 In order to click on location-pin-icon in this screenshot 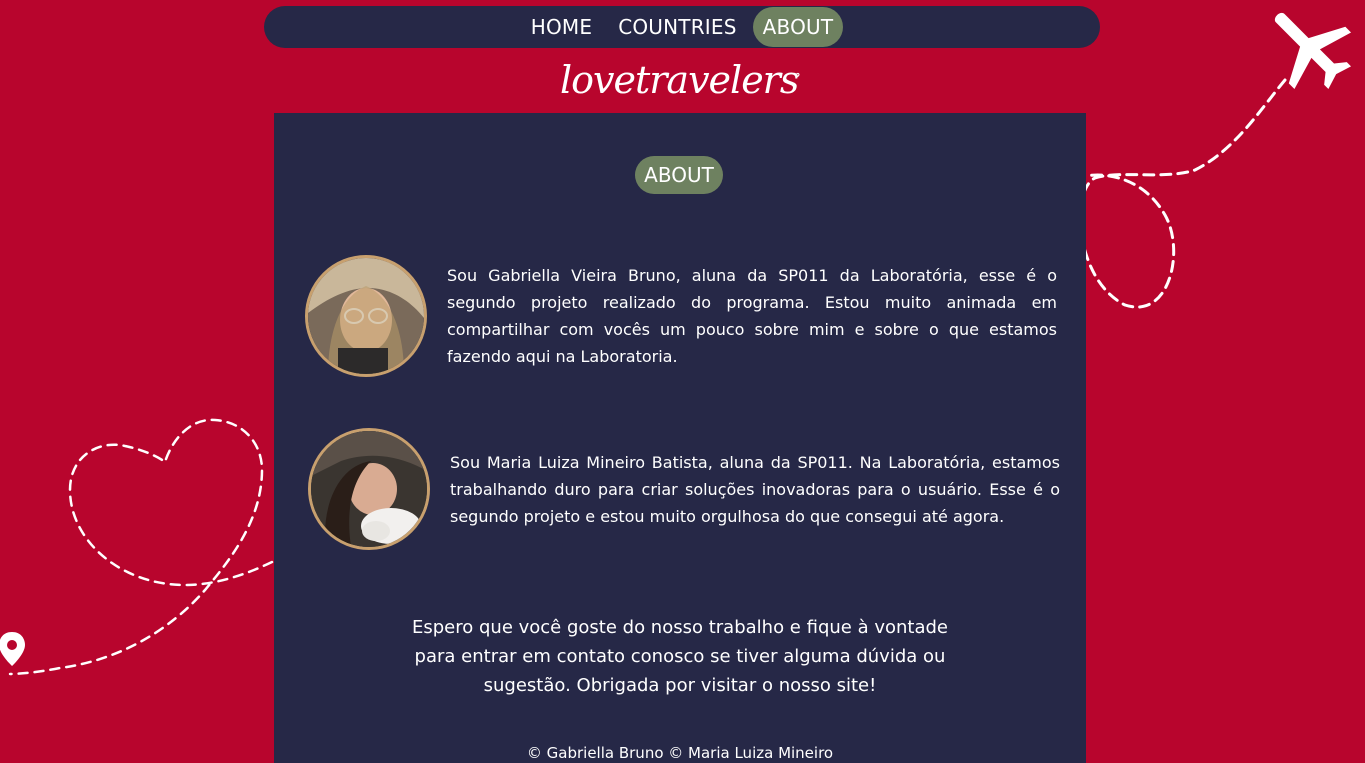, I will do `click(12, 649)`.